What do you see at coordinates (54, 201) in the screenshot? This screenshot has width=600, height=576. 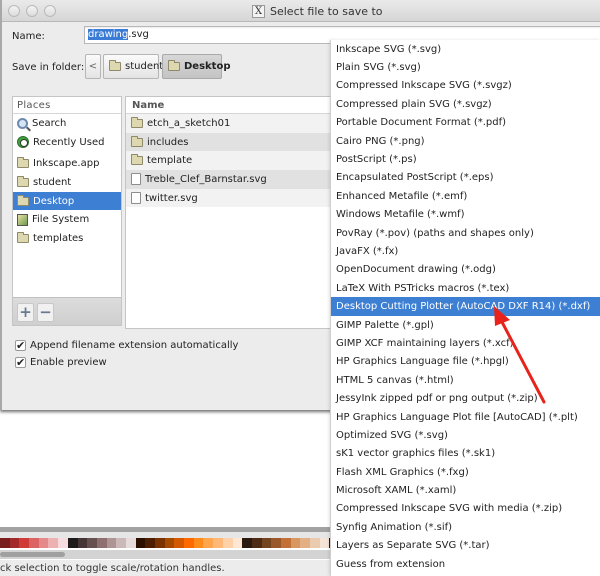 I see `place-item-label: Desktop` at bounding box center [54, 201].